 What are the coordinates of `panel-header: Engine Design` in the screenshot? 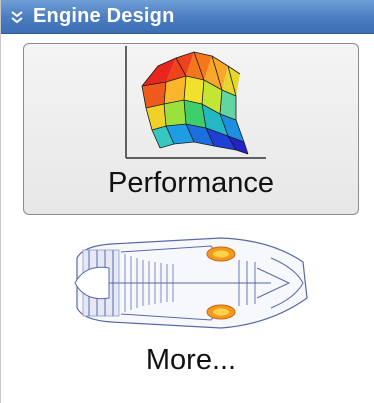 It's located at (187, 17).